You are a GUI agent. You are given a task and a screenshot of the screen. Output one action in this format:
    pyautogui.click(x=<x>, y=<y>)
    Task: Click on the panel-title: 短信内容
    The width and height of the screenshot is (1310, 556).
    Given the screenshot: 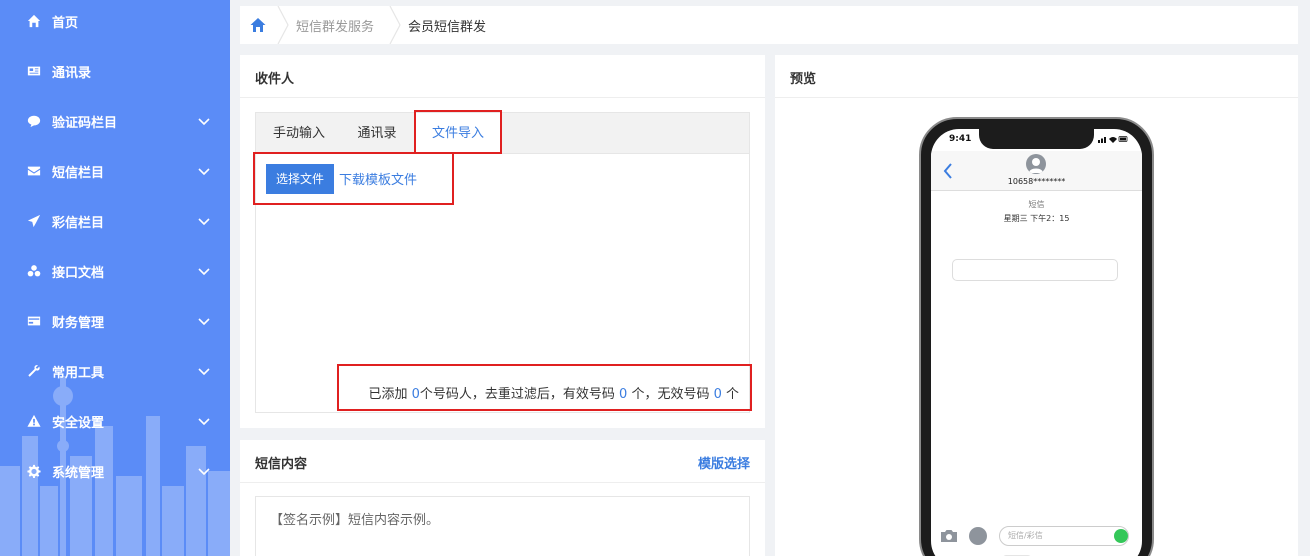 What is the action you would take?
    pyautogui.click(x=281, y=464)
    